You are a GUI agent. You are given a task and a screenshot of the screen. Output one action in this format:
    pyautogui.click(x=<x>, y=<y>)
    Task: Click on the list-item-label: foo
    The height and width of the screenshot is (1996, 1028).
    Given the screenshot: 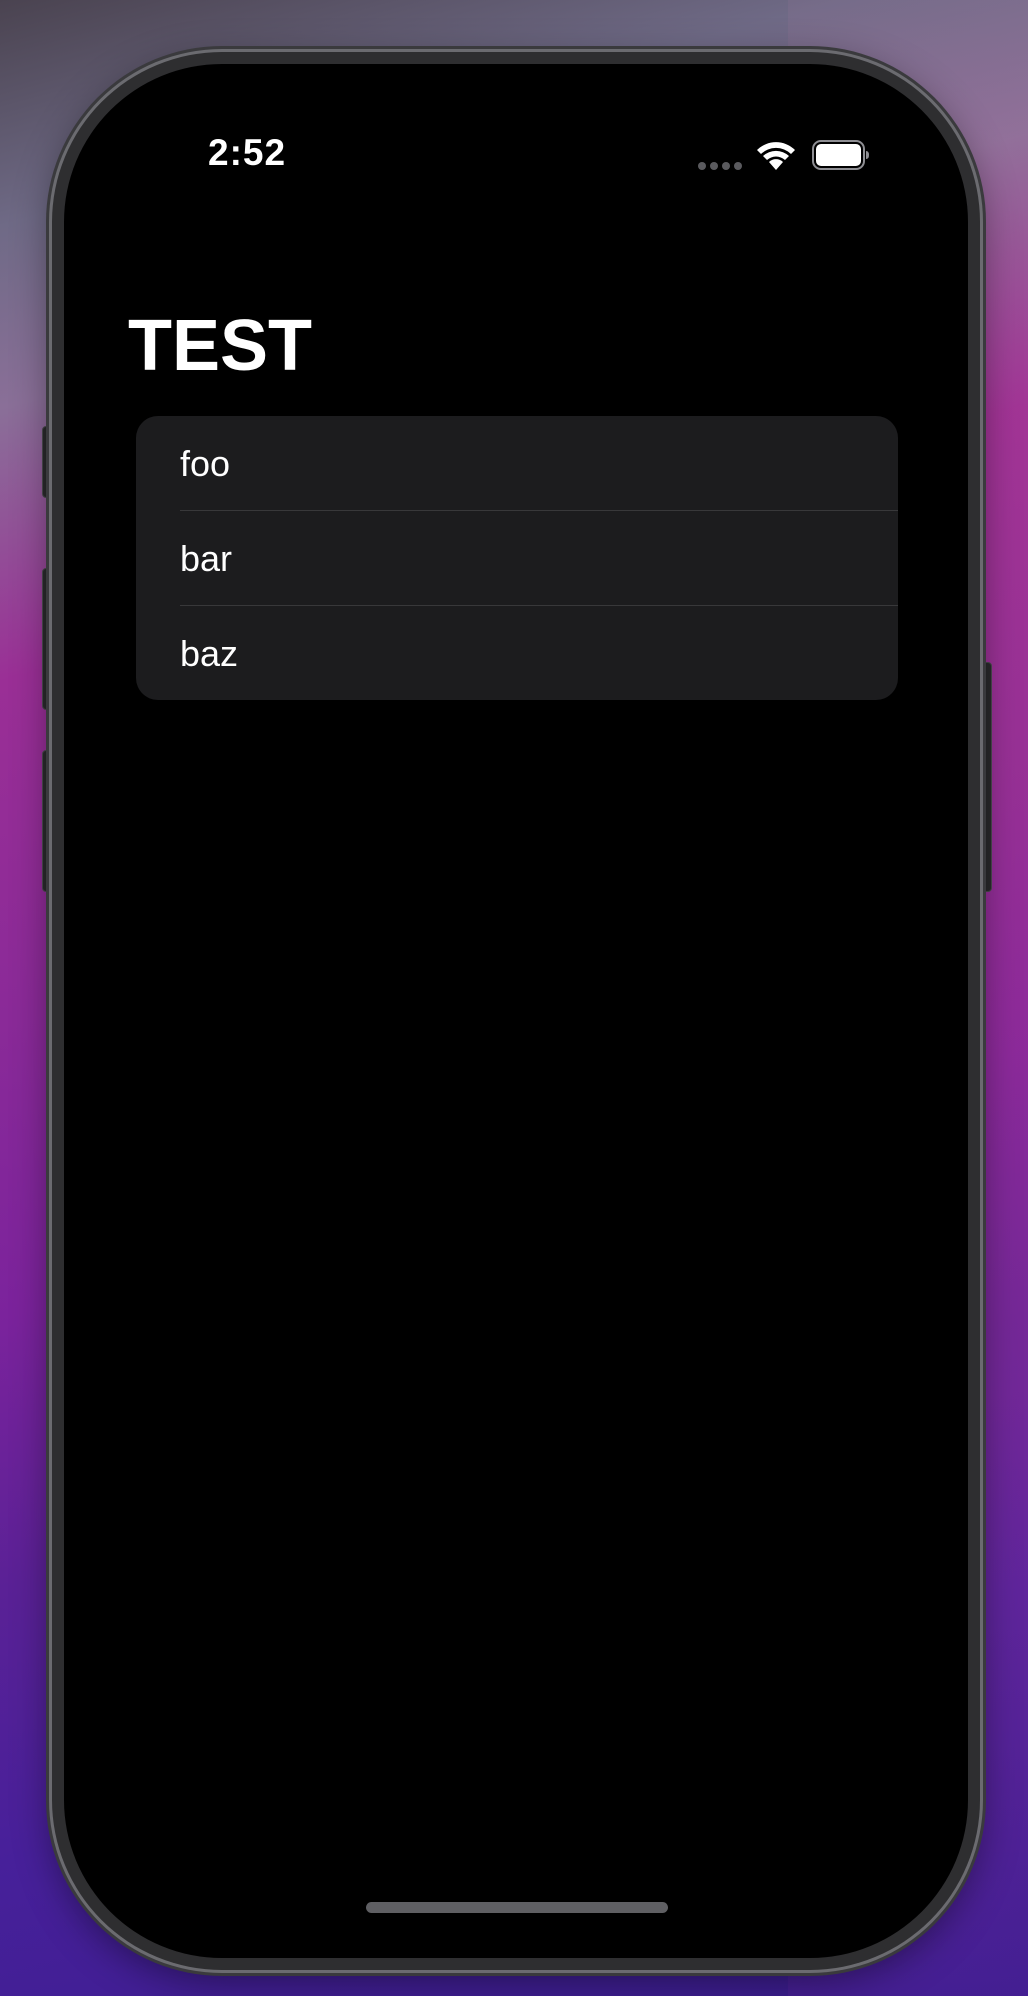 What is the action you would take?
    pyautogui.click(x=205, y=463)
    